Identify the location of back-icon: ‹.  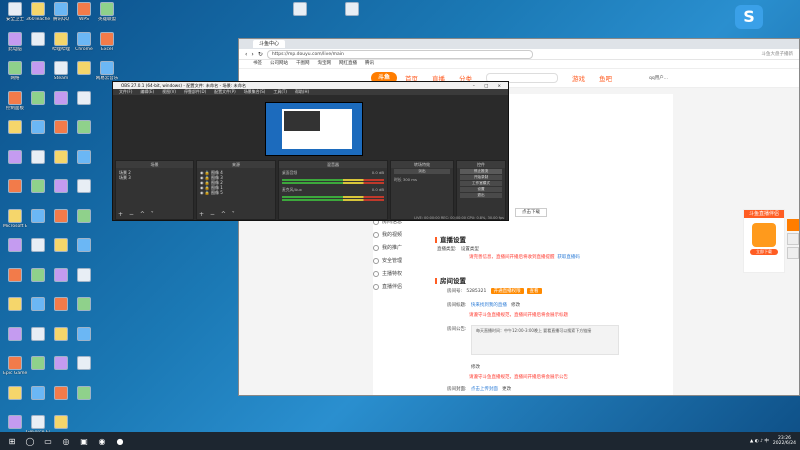
(246, 54).